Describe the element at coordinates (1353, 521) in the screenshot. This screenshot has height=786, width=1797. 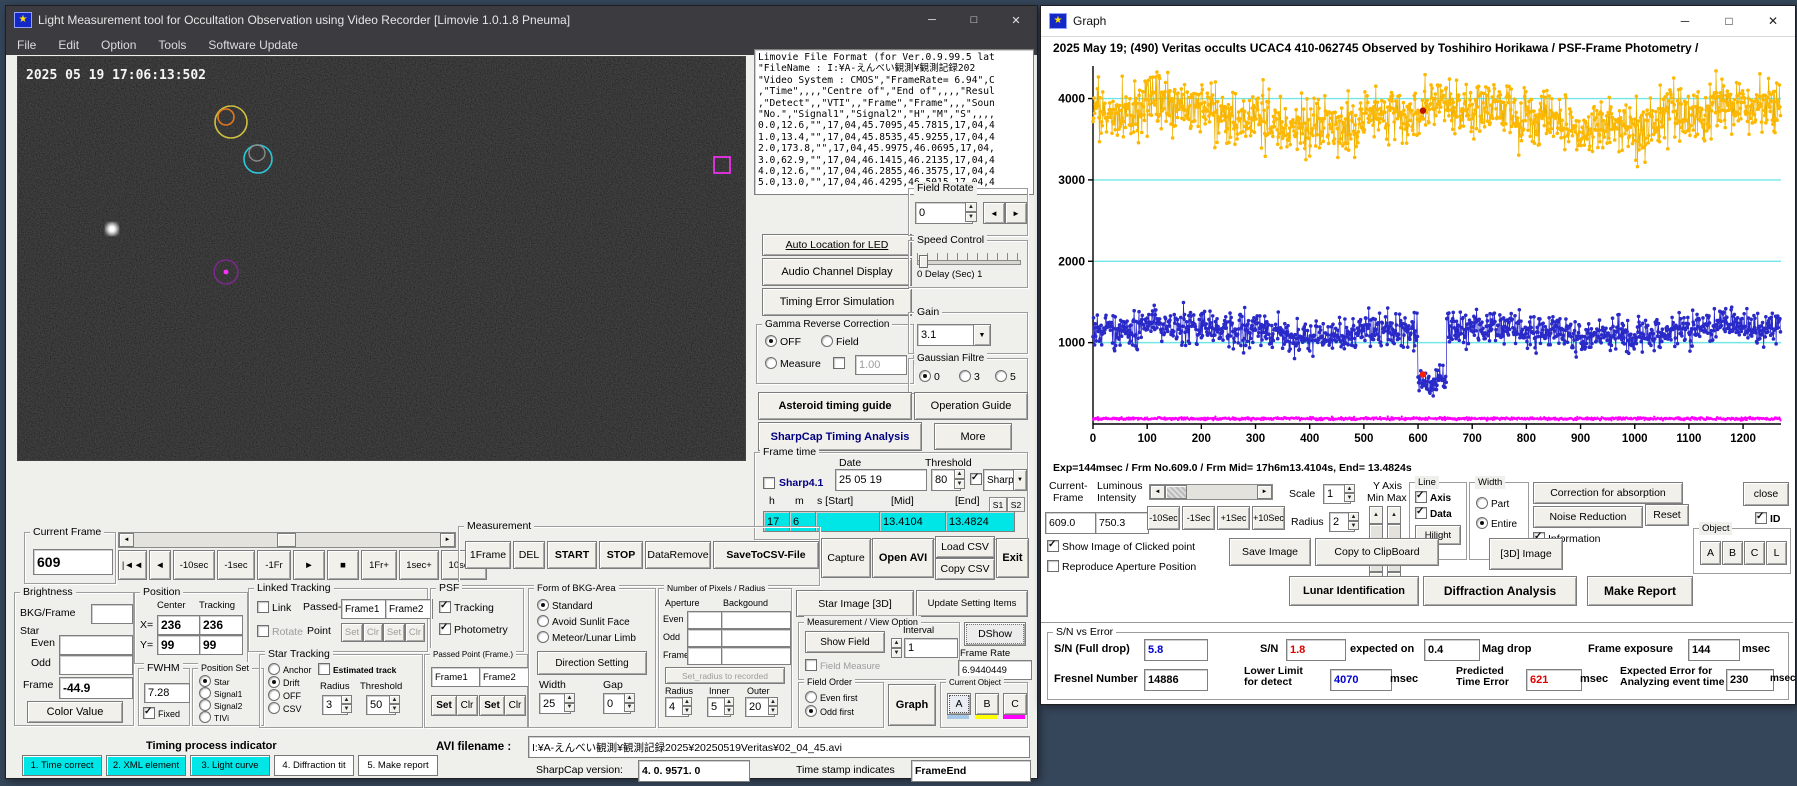
I see `gc-radius-spinner: ▲ ▼` at that location.